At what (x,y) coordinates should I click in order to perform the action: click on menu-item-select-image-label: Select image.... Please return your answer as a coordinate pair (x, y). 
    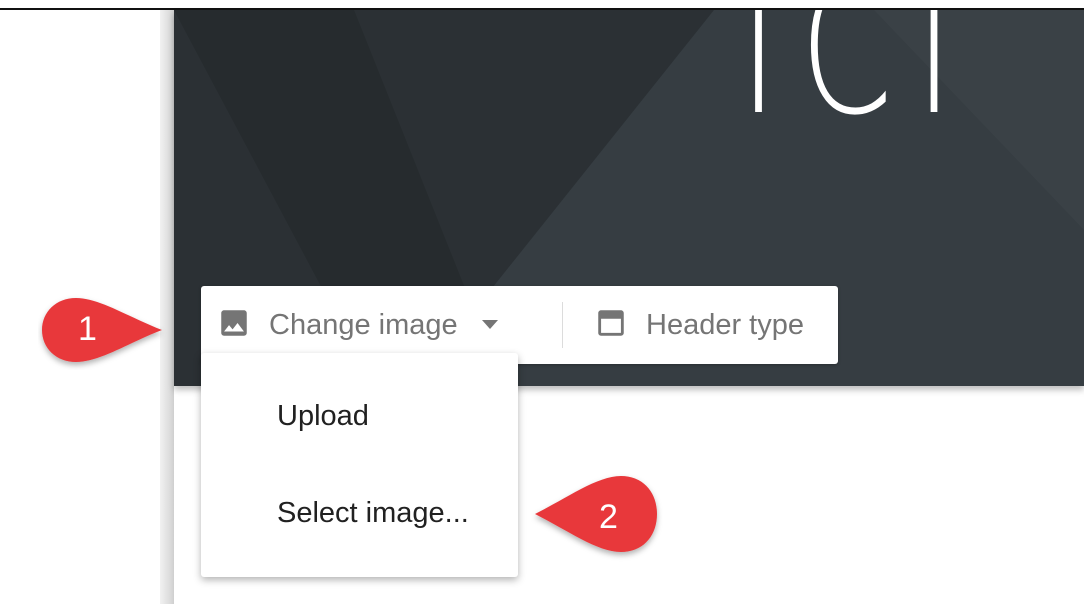
    Looking at the image, I should click on (373, 512).